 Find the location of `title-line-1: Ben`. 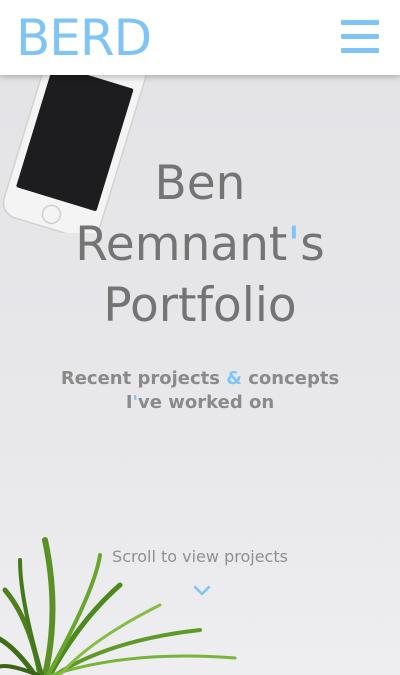

title-line-1: Ben is located at coordinates (200, 183).